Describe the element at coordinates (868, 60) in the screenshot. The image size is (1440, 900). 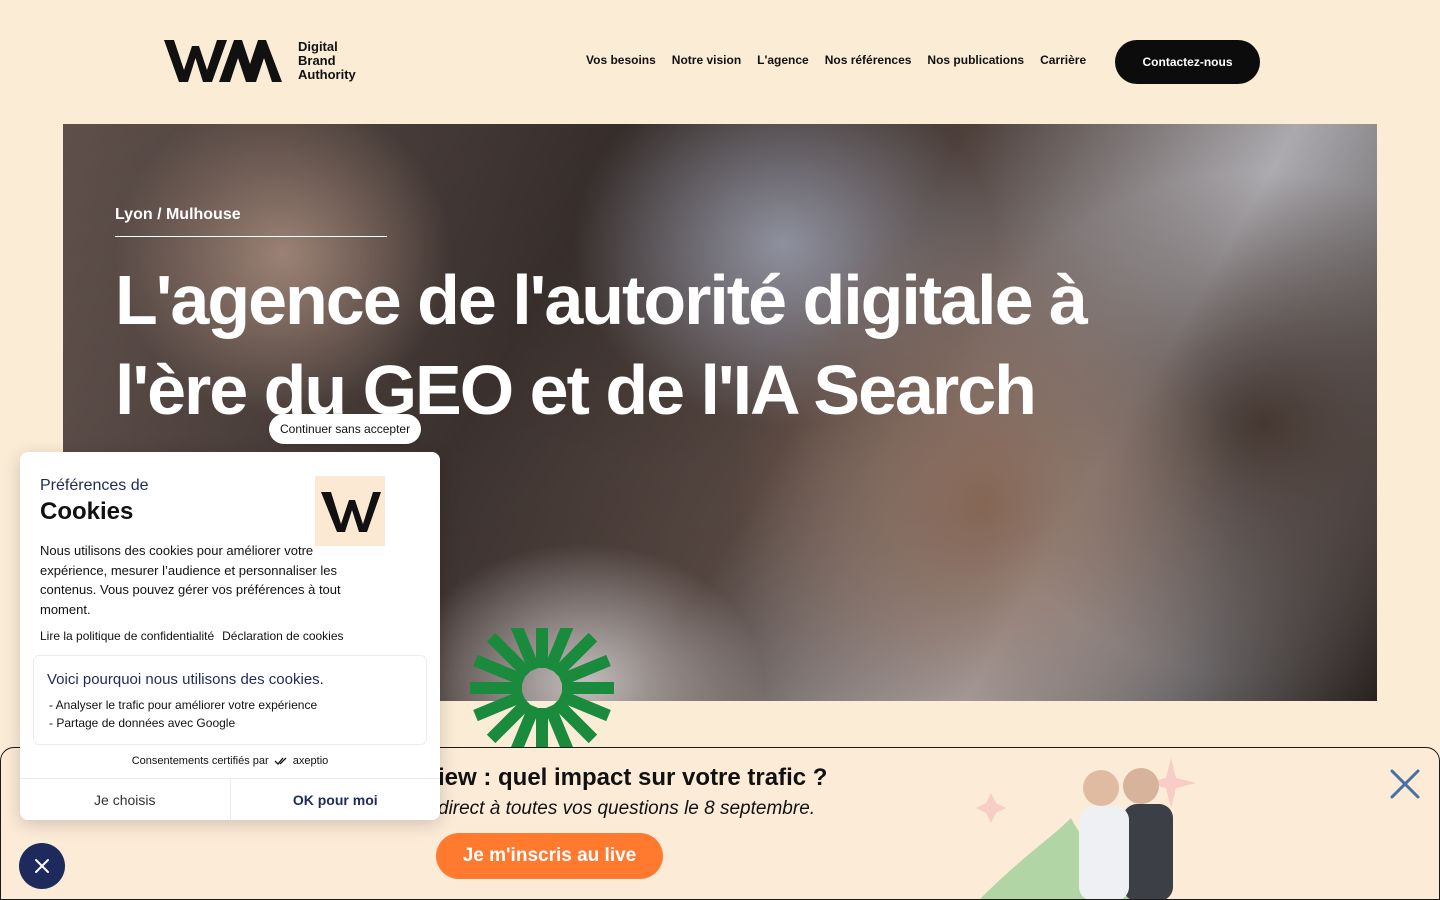
I see `nav-references: Nos références` at that location.